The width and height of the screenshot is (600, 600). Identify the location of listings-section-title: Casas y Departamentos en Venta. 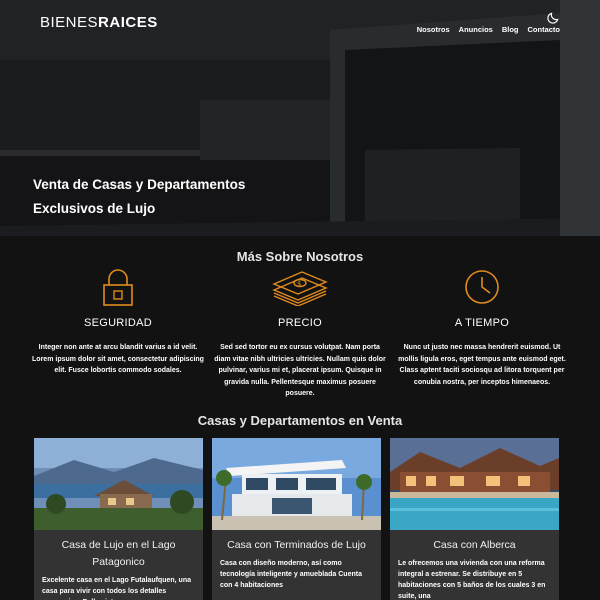
(300, 420).